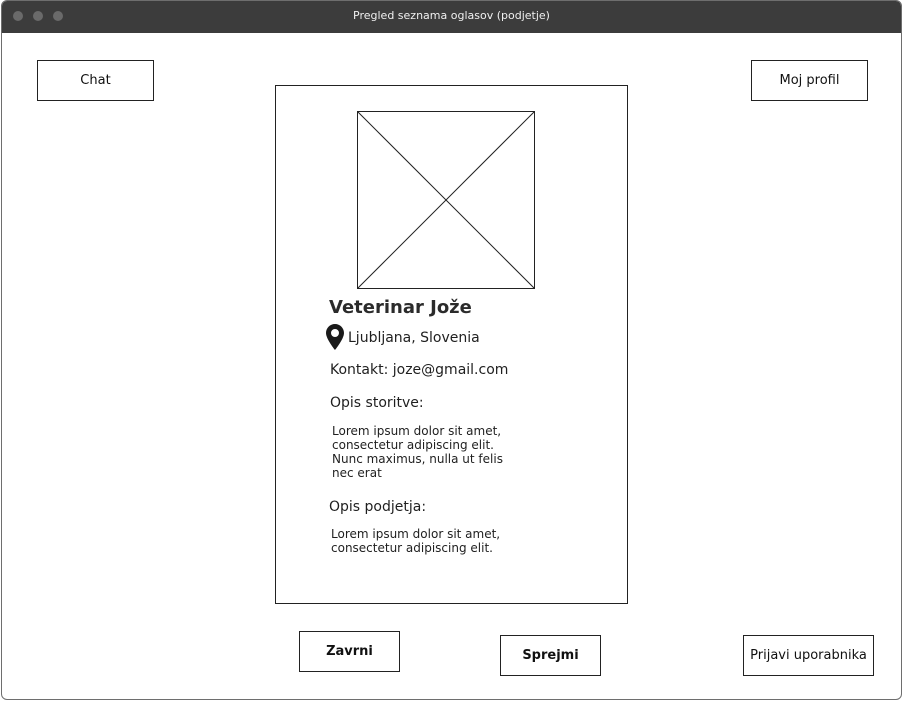 The height and width of the screenshot is (706, 907). I want to click on window-title: Pregled seznama oglasov (podjetje), so click(451, 15).